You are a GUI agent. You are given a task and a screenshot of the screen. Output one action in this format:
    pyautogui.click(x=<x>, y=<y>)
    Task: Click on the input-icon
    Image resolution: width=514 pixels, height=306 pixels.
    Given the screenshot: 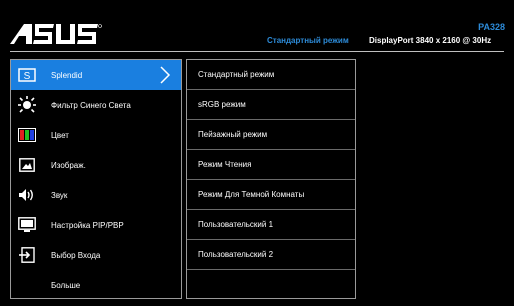 What is the action you would take?
    pyautogui.click(x=27, y=255)
    